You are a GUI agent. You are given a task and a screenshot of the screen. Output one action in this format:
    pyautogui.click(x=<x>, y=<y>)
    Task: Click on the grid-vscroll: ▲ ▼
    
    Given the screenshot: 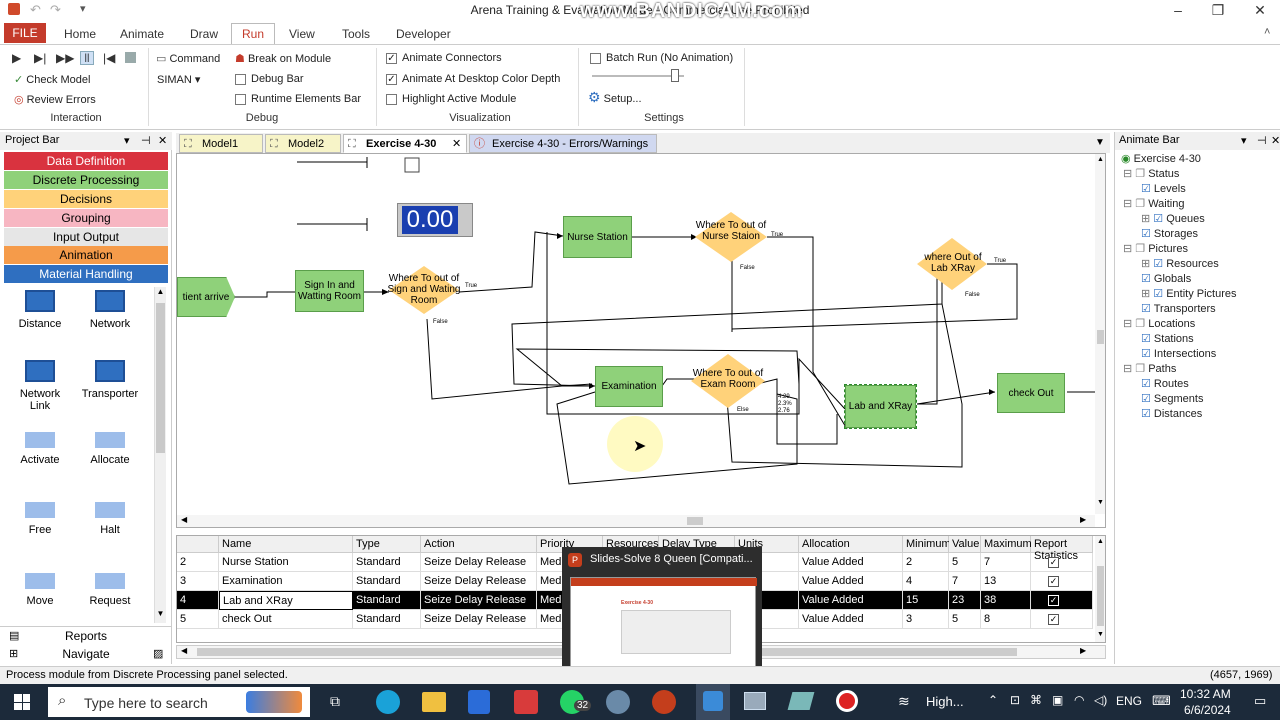 What is the action you would take?
    pyautogui.click(x=1100, y=589)
    